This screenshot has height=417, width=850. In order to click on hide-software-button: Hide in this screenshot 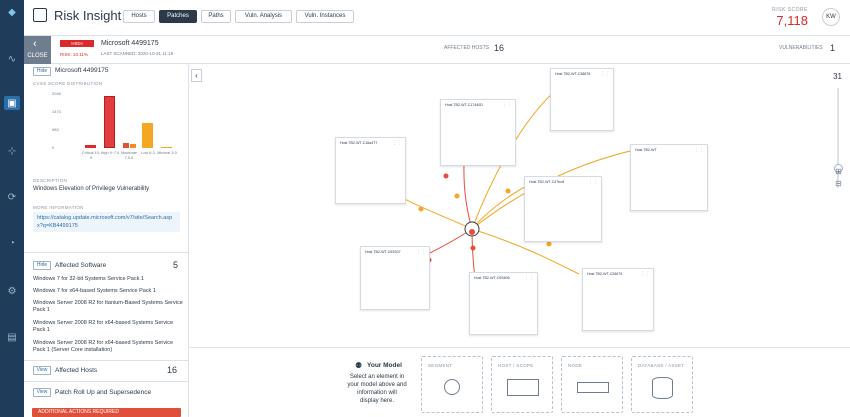, I will do `click(42, 265)`.